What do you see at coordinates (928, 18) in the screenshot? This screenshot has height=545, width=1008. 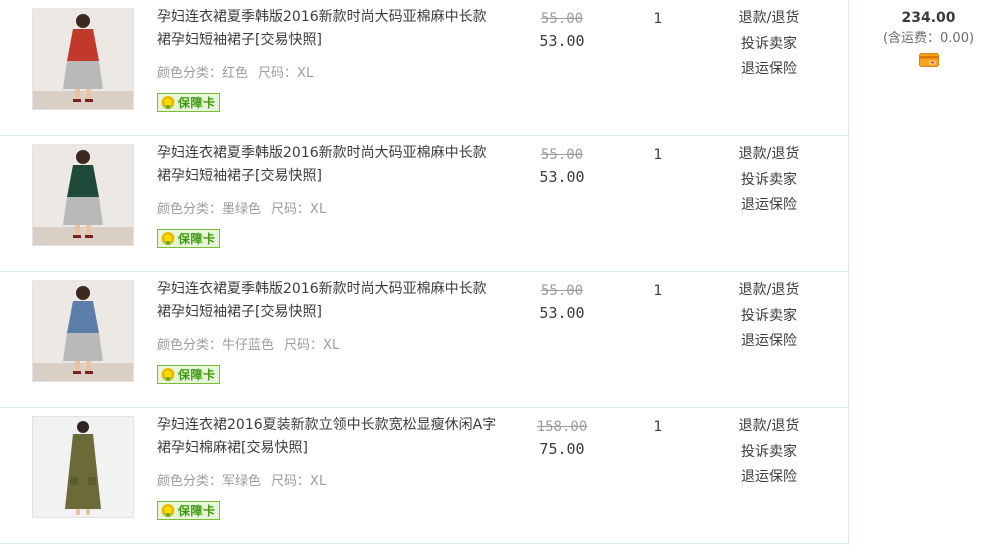 I see `total-amount: 234.00` at bounding box center [928, 18].